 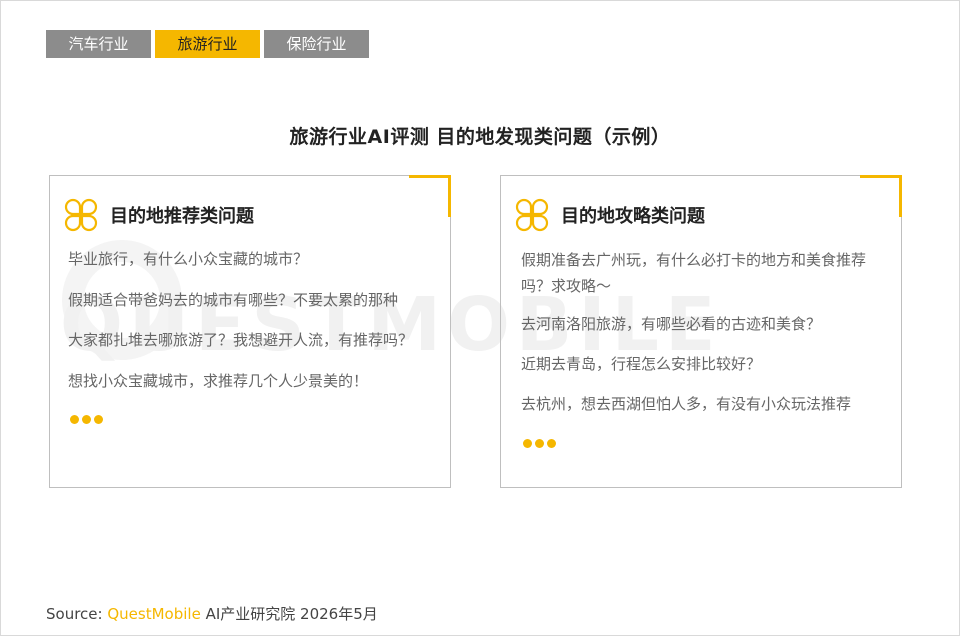 I want to click on page-title: 旅游行业AI评测 目的地发现类问题（示例）, so click(x=480, y=137).